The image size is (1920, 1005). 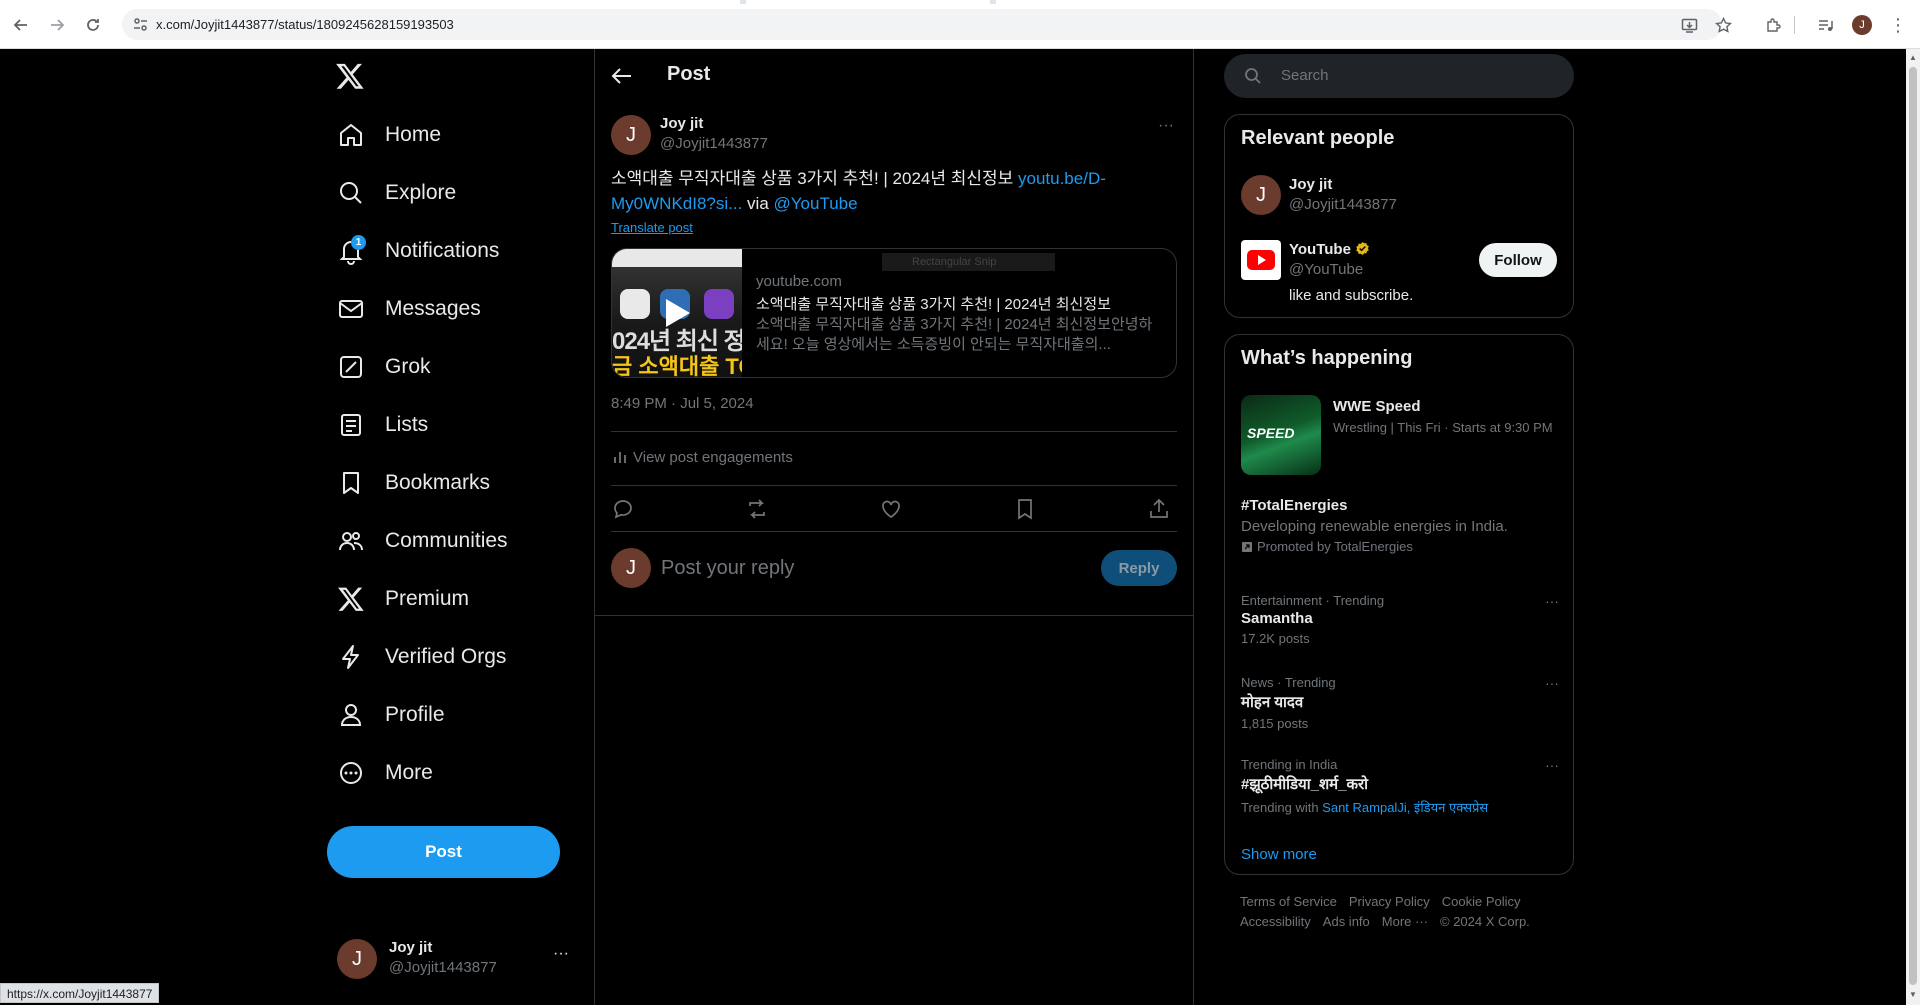 I want to click on nav-item-notifications: 1 Notifications, so click(x=418, y=251).